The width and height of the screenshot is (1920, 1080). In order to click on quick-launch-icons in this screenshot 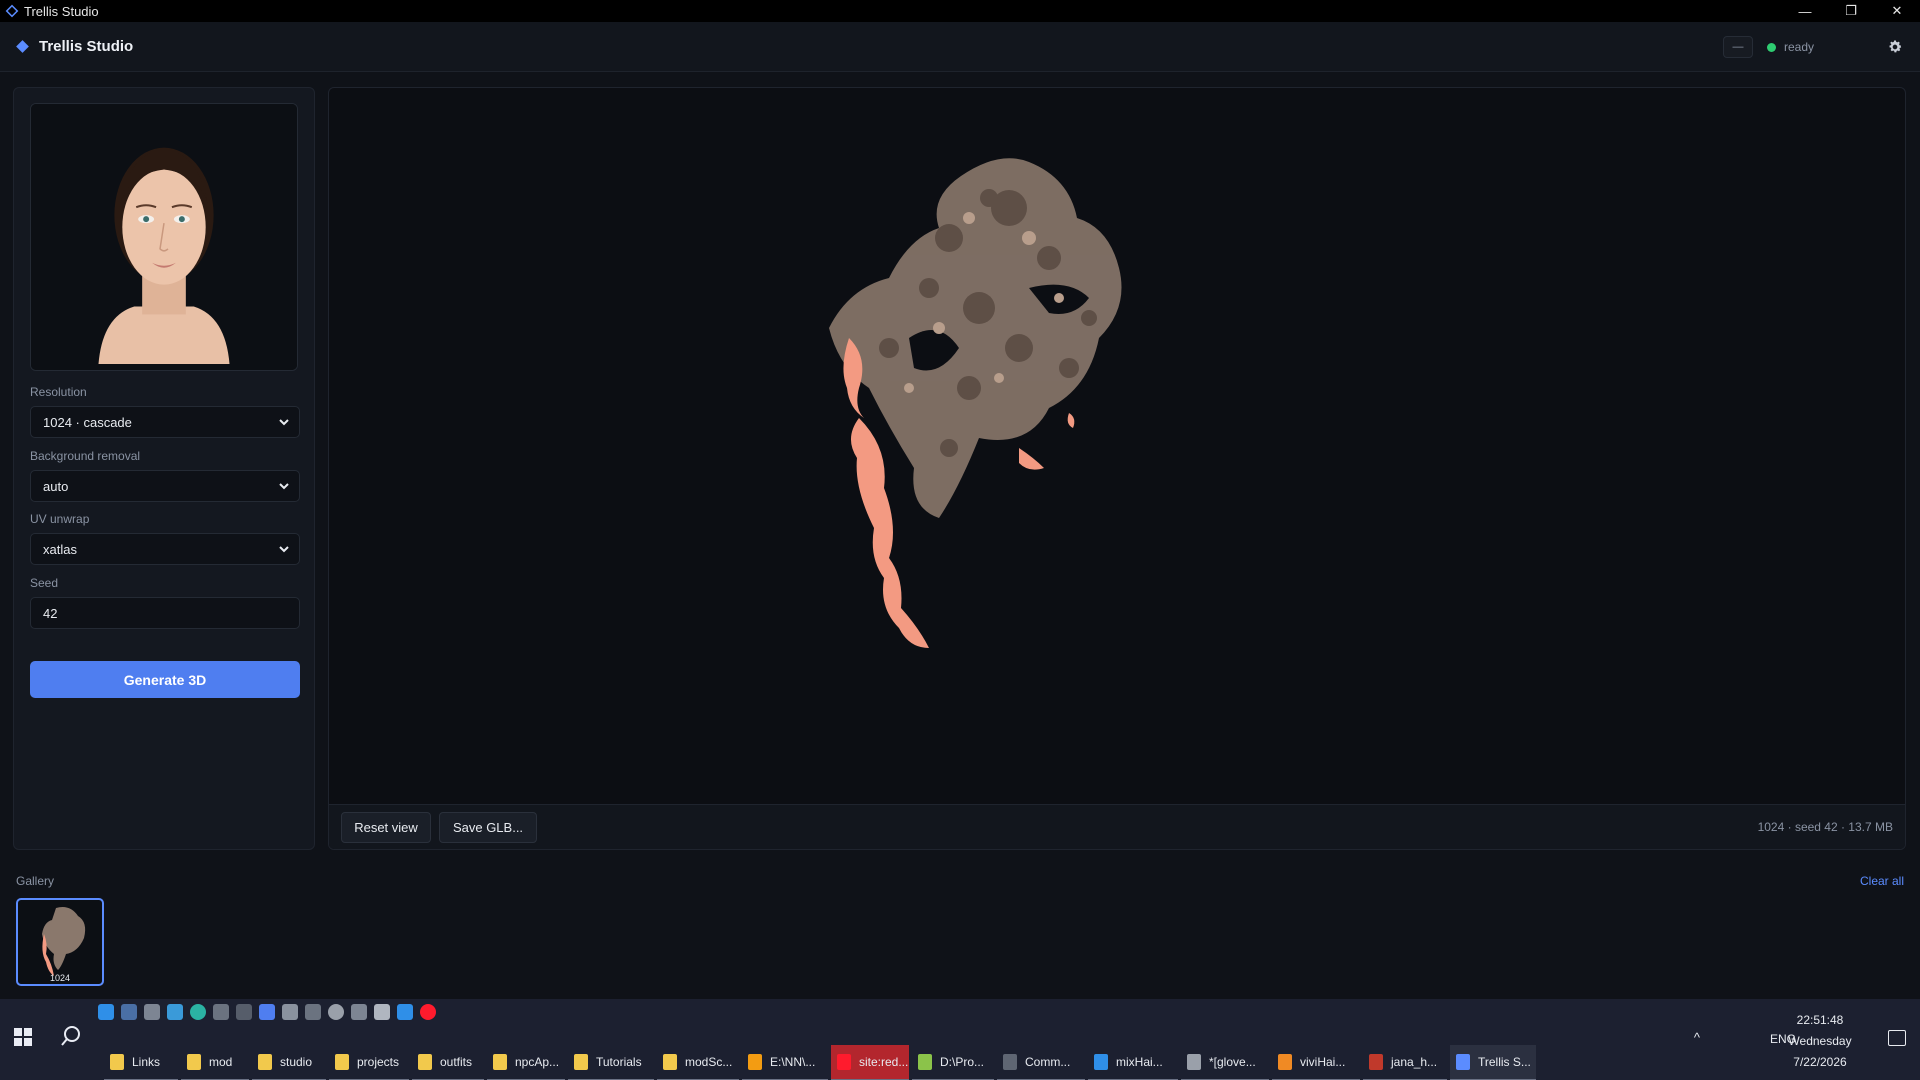, I will do `click(267, 1012)`.